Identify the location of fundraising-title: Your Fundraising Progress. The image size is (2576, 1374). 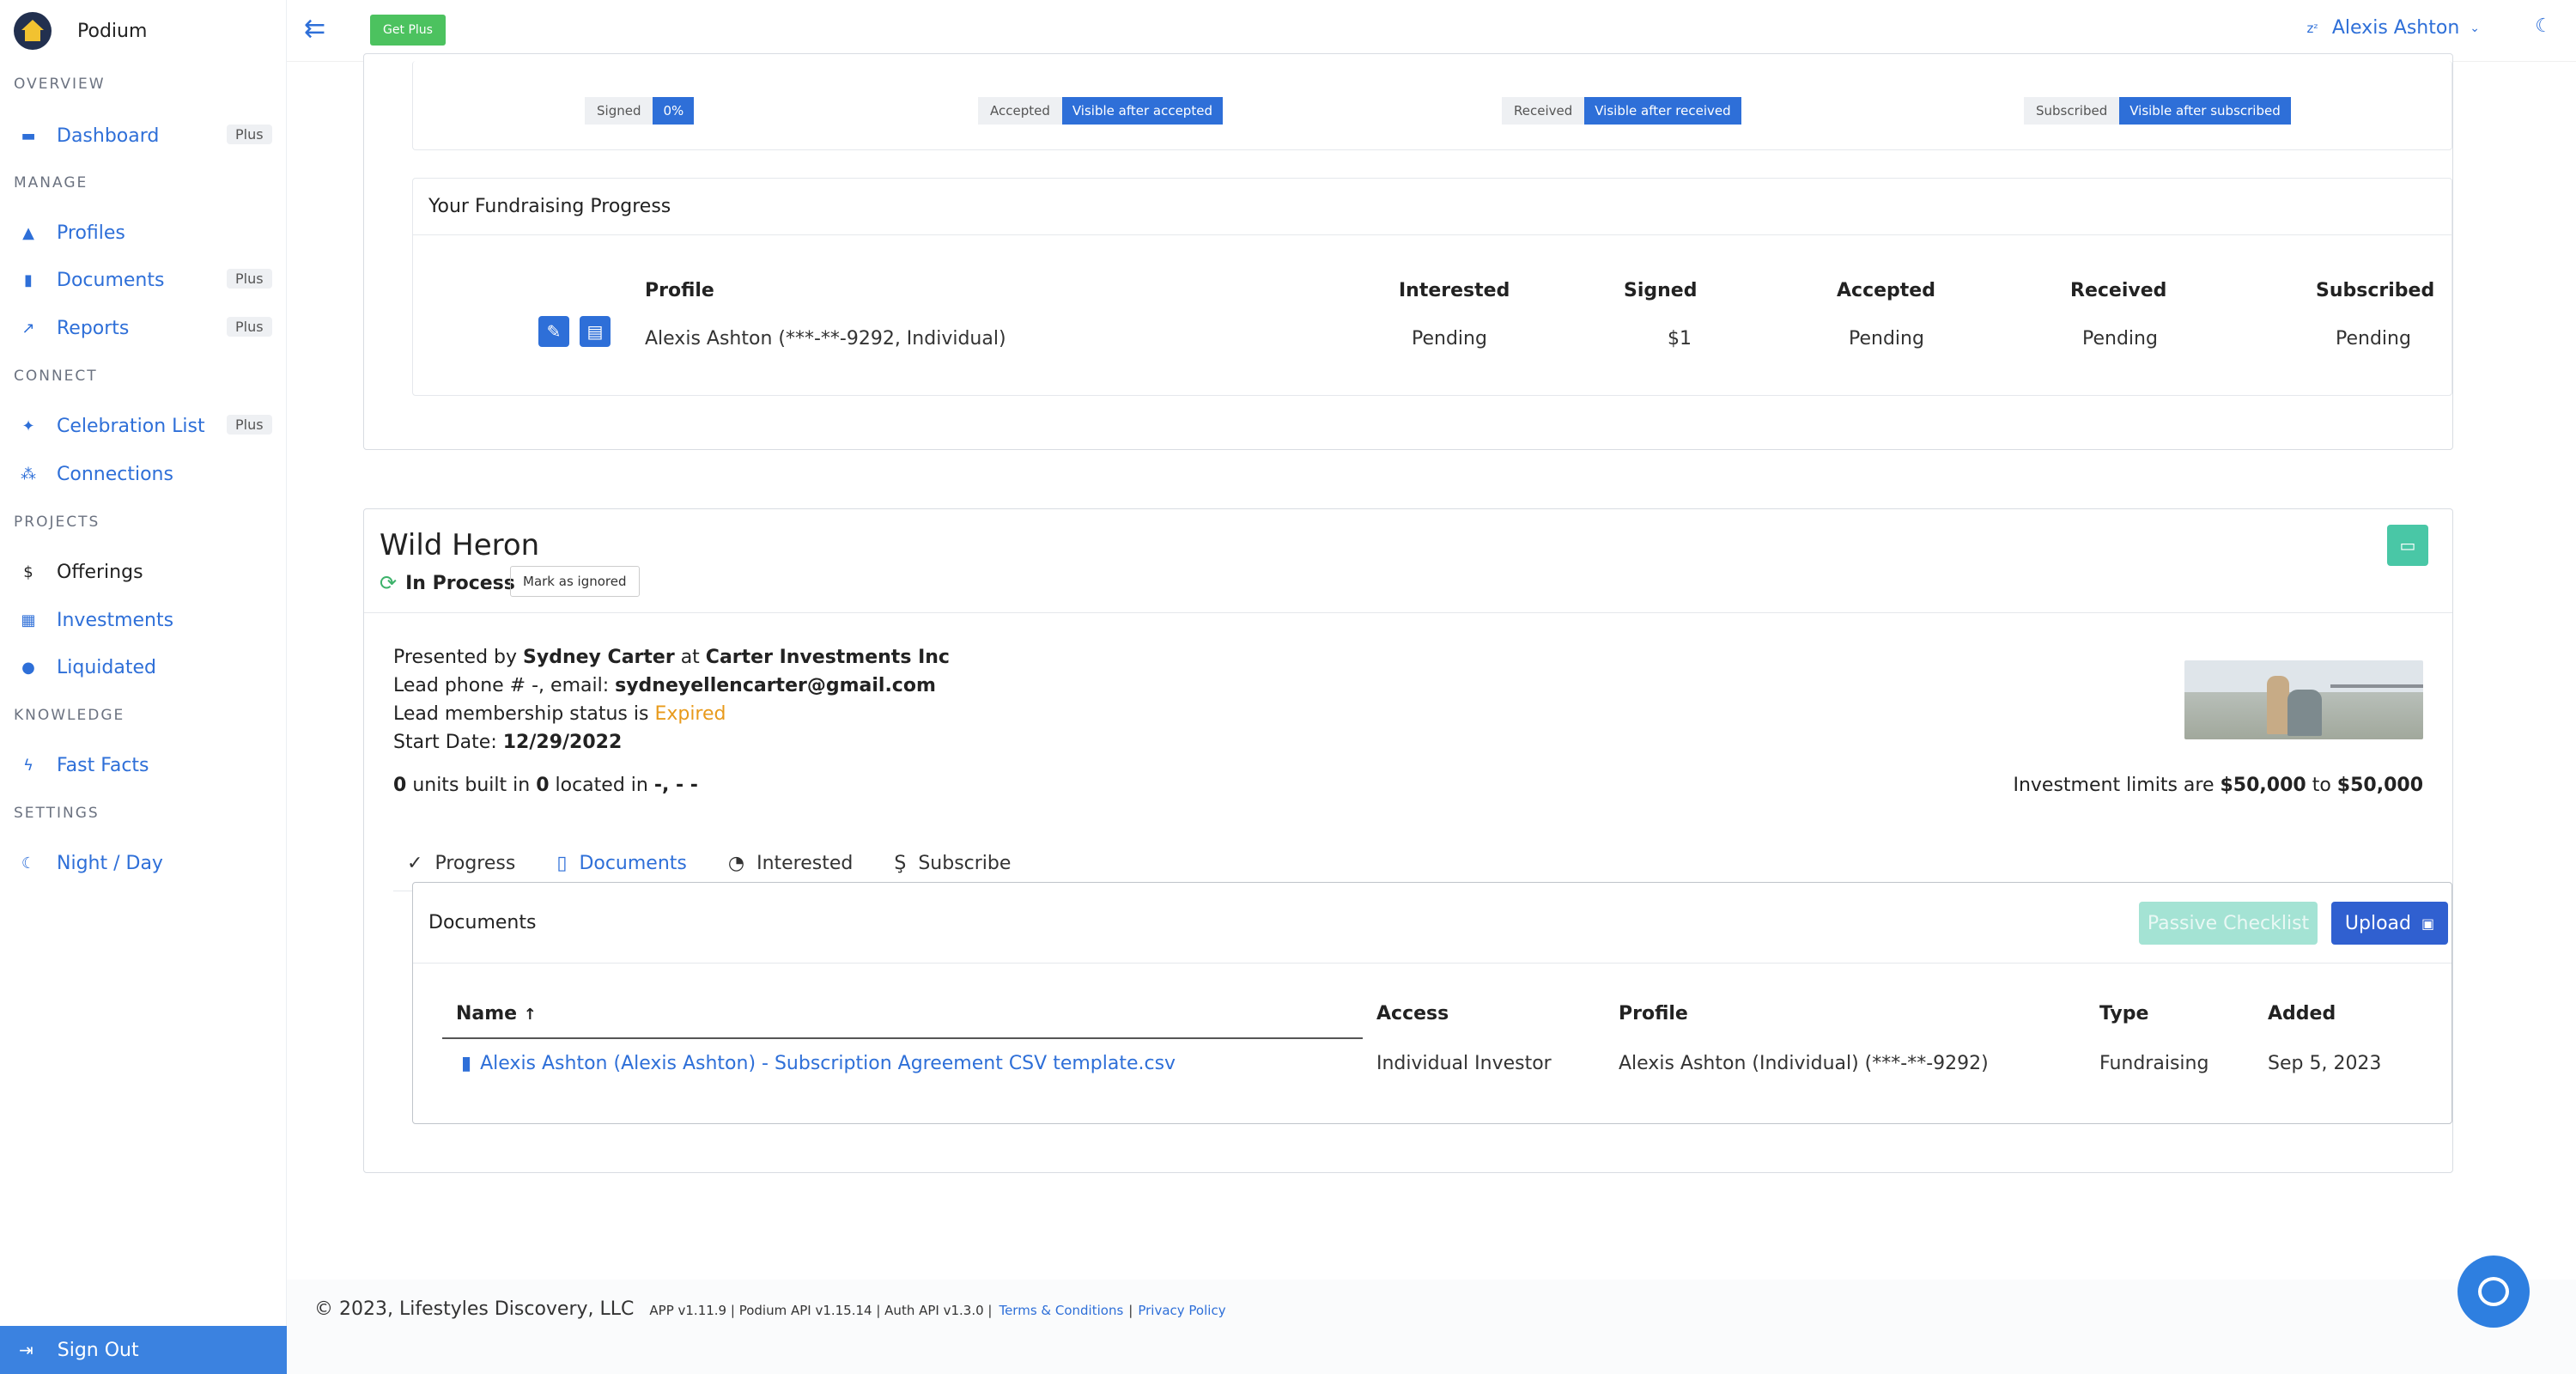
(1432, 207).